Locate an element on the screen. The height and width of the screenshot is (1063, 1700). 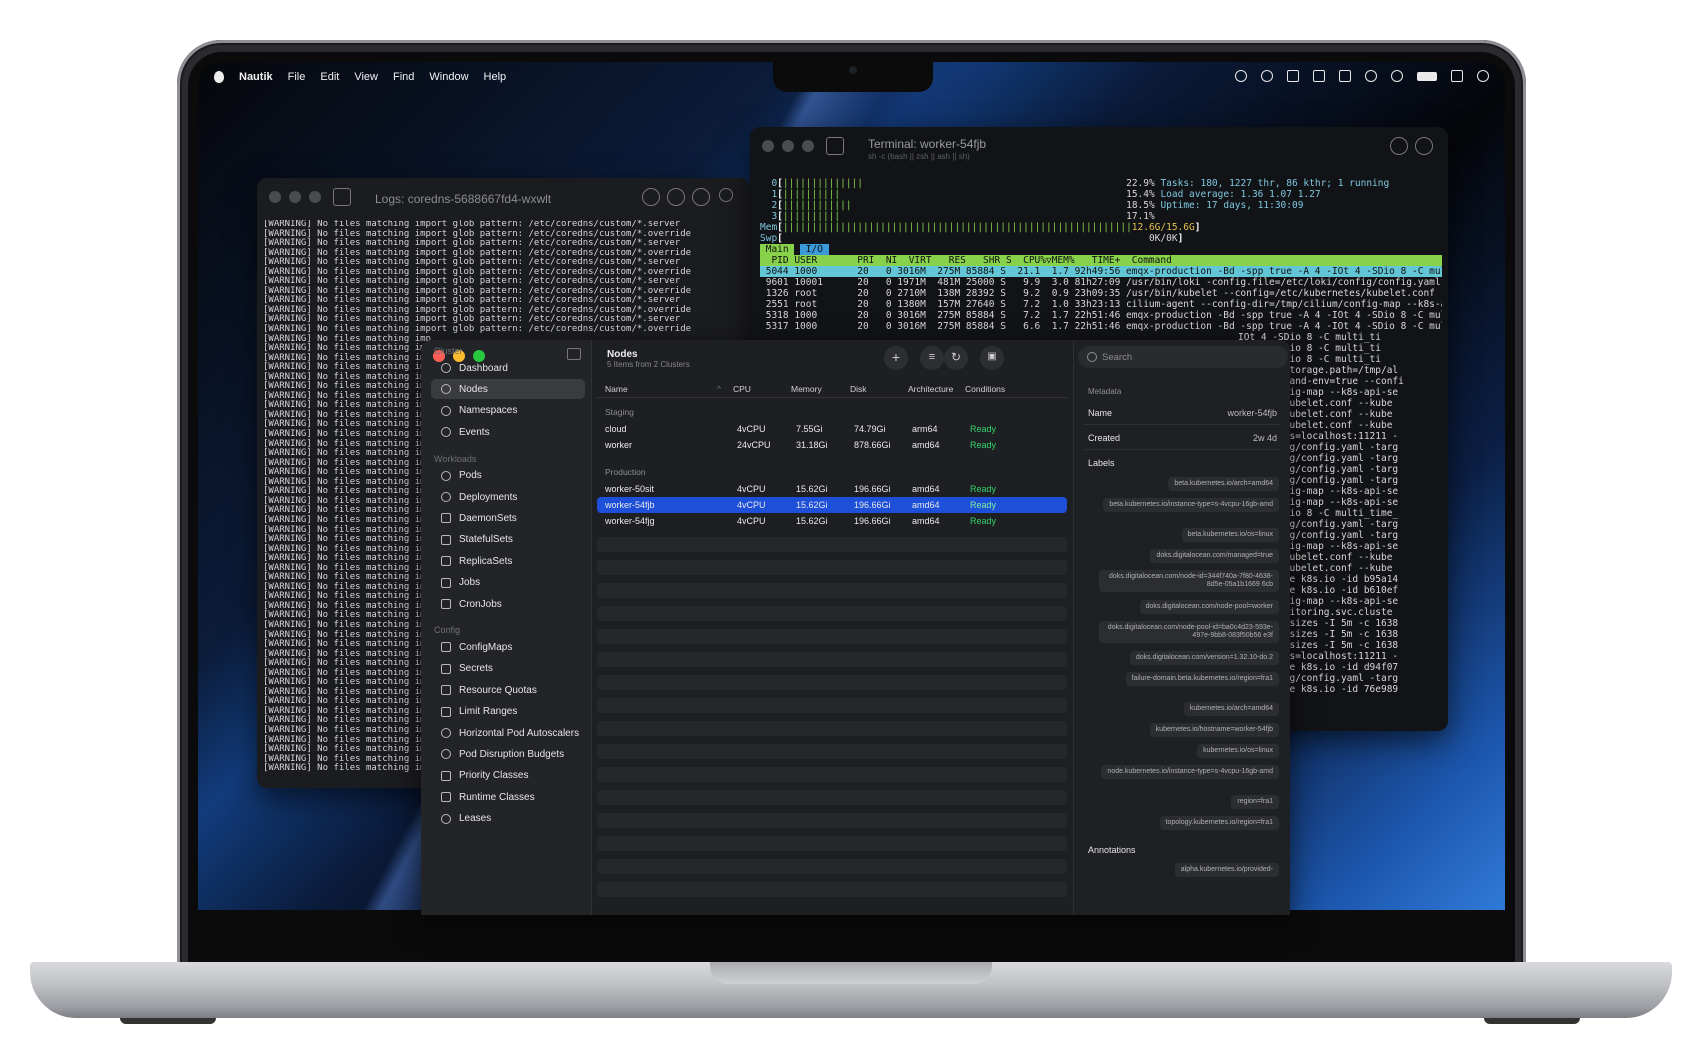
sidebar-item-limit-ranges: Limit Ranges is located at coordinates (508, 712).